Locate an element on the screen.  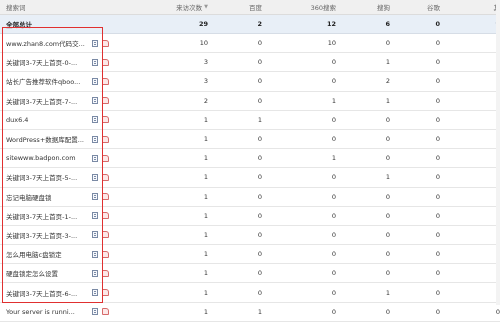
keyword-link: 硬盘锁定怎么设置 is located at coordinates (47, 273).